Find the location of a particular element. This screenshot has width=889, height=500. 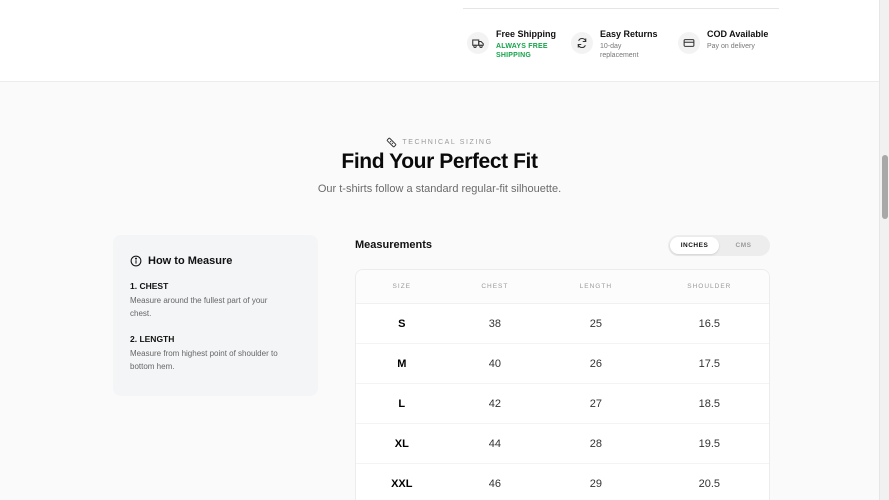

size-cell: XL is located at coordinates (401, 443).